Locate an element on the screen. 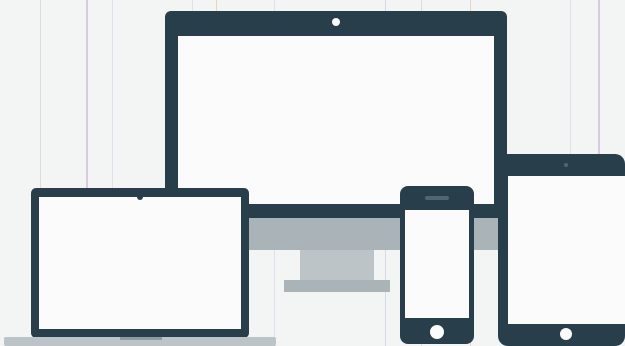 This screenshot has width=625, height=346. monitor-base is located at coordinates (337, 286).